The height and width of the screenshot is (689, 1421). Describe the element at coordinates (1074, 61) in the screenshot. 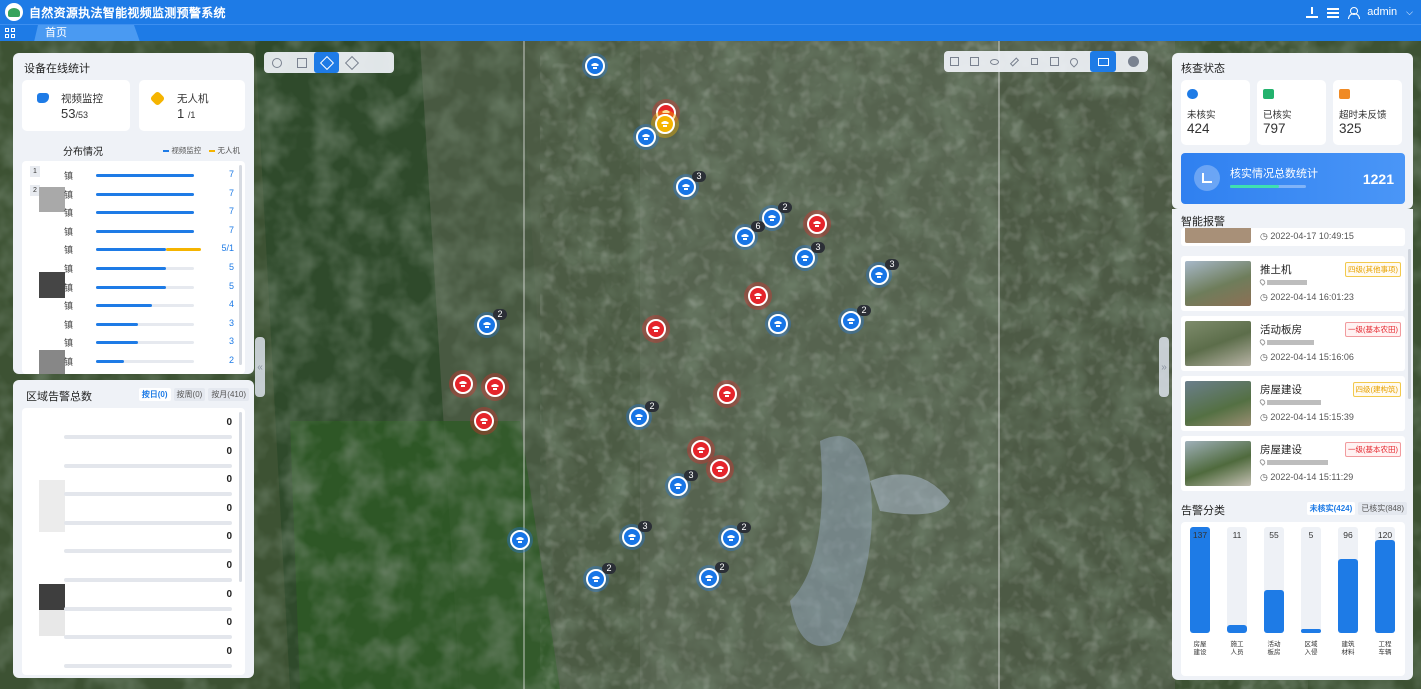

I see `location-icon` at that location.